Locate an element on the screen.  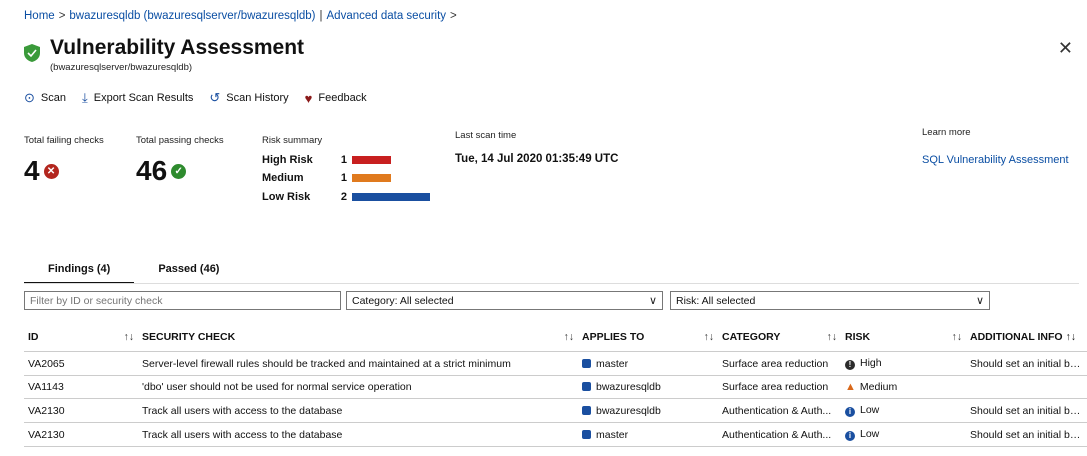
alert-icon: ! is located at coordinates (850, 365).